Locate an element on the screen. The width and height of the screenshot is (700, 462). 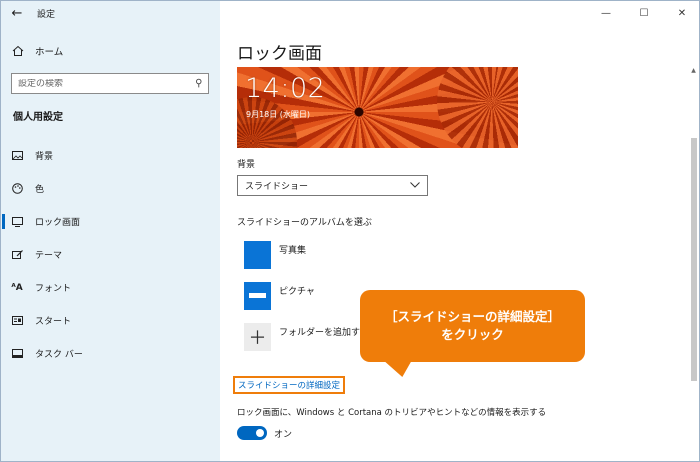
sidebar-item-label: スタート is located at coordinates (53, 322).